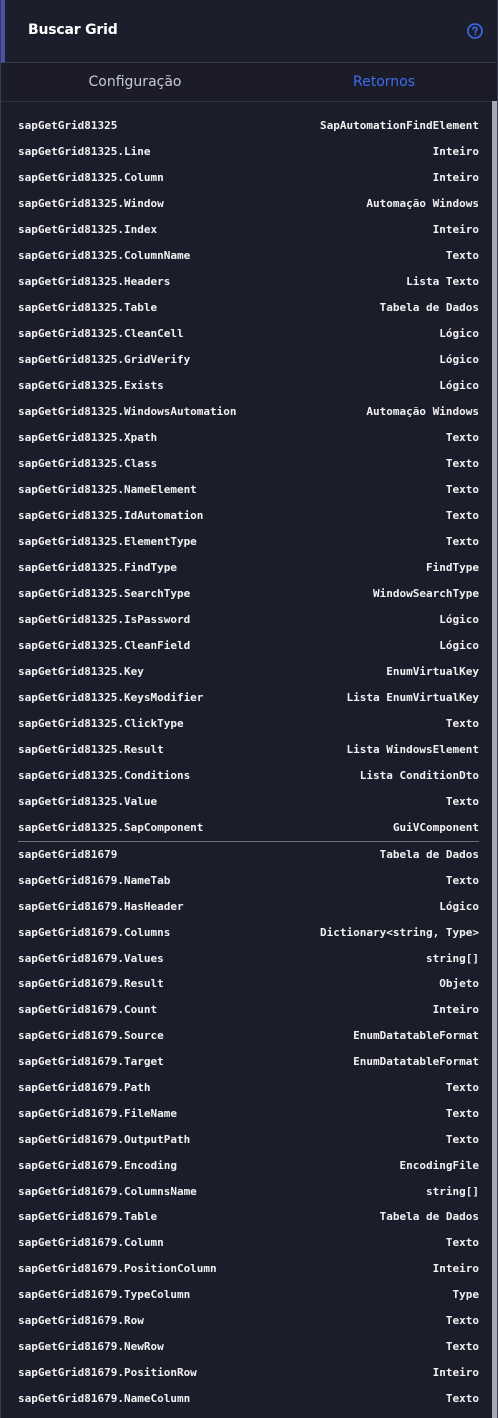  Describe the element at coordinates (416, 1062) in the screenshot. I see `variable-type: EnumDatatableFormat` at that location.